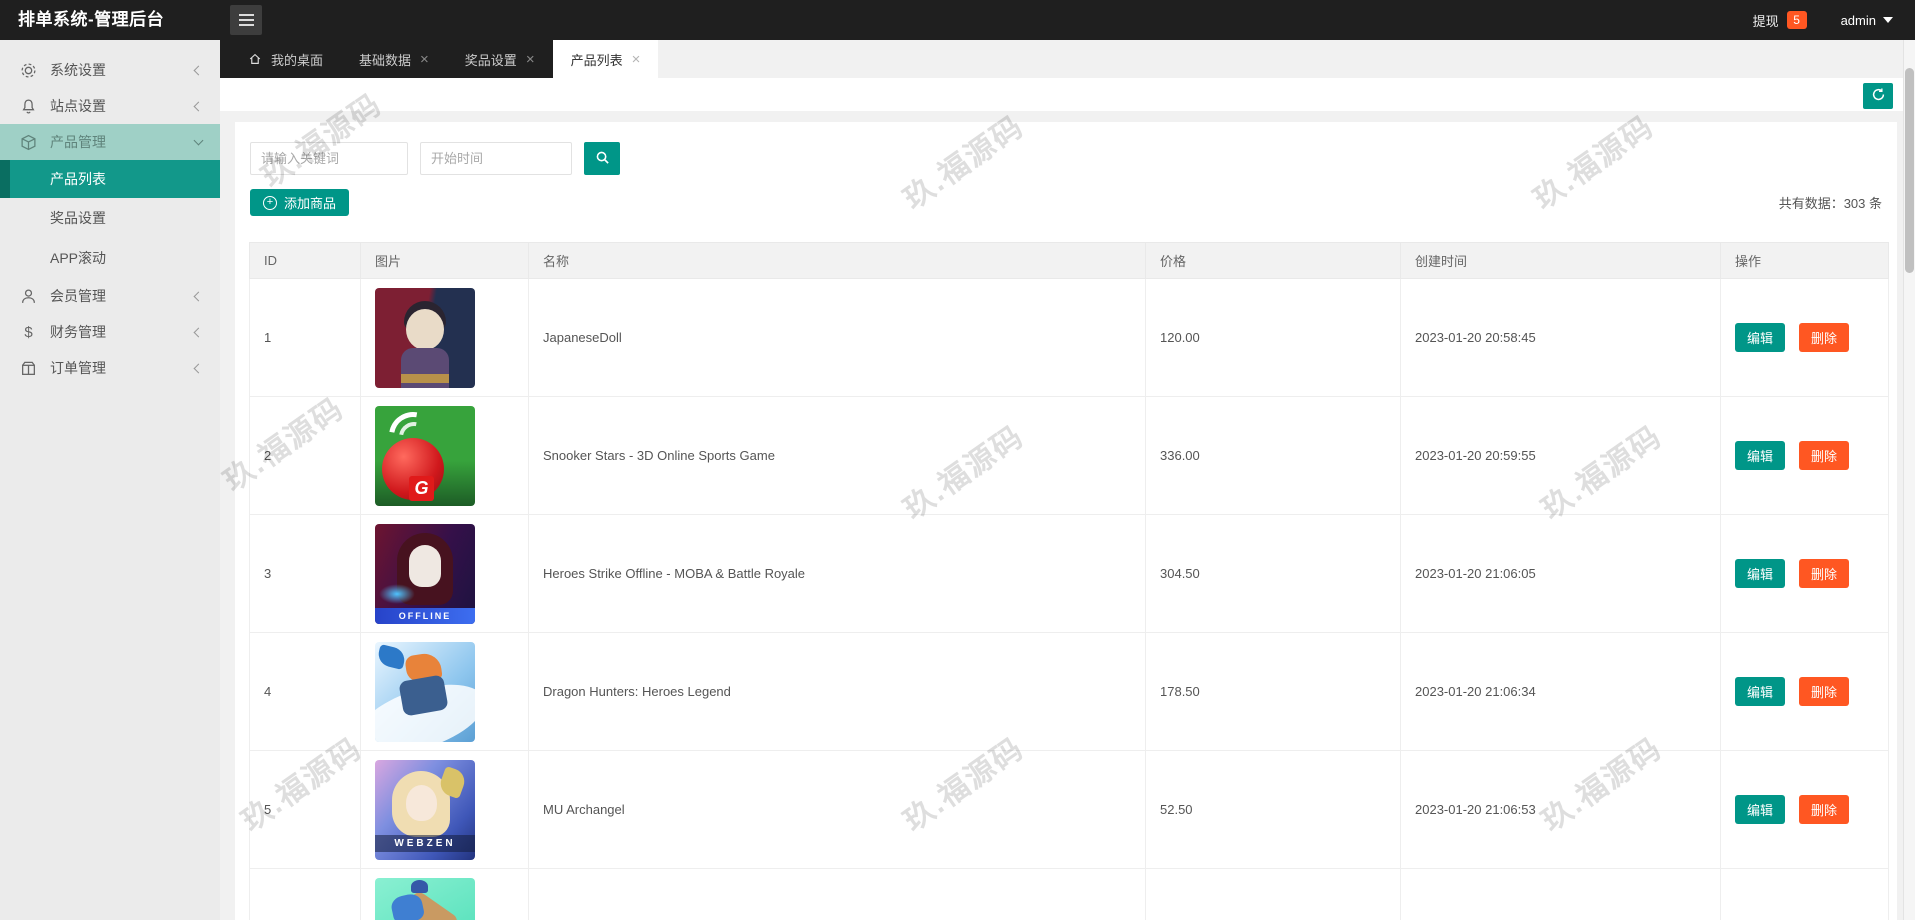 Image resolution: width=1915 pixels, height=920 pixels. Describe the element at coordinates (496, 158) in the screenshot. I see `start-time-input` at that location.